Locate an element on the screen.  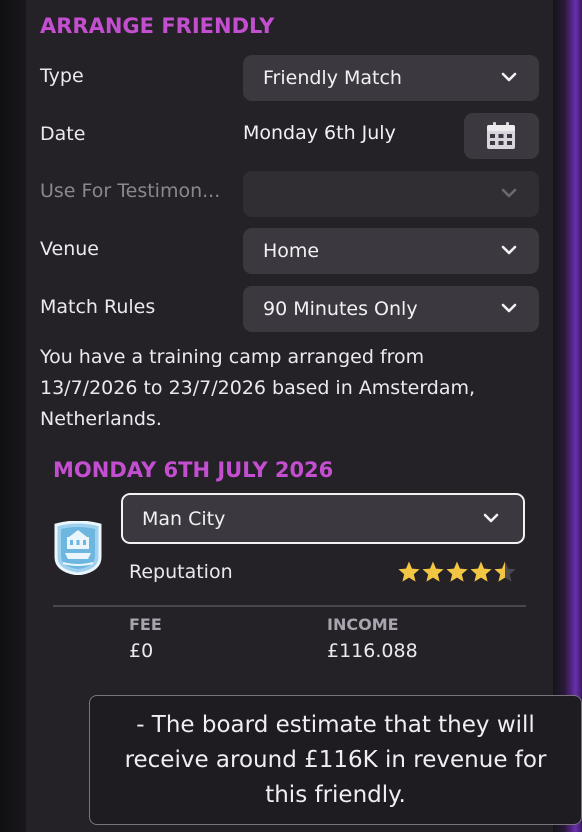
fixture-date-title: MONDAY 6TH JULY 2026 is located at coordinates (193, 470).